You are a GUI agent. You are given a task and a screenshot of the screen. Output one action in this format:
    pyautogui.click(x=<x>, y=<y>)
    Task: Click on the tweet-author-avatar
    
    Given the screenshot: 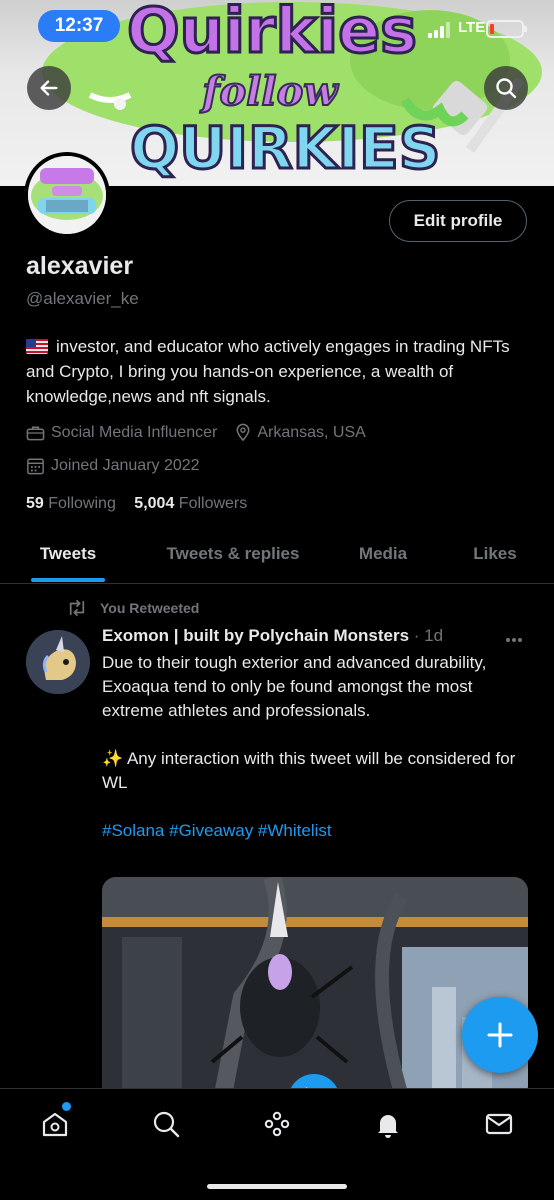 What is the action you would take?
    pyautogui.click(x=58, y=662)
    